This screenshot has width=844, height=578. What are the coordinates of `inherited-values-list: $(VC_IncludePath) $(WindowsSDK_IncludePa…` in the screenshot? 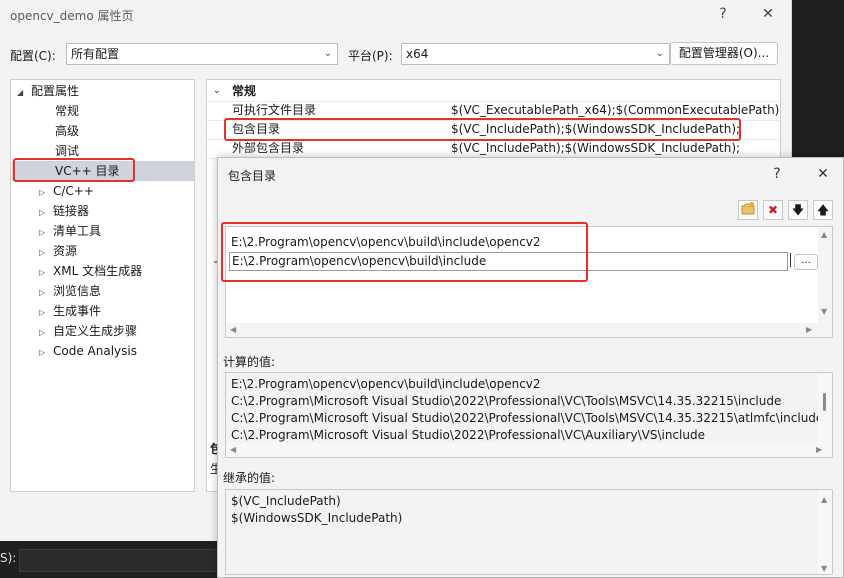 It's located at (529, 532).